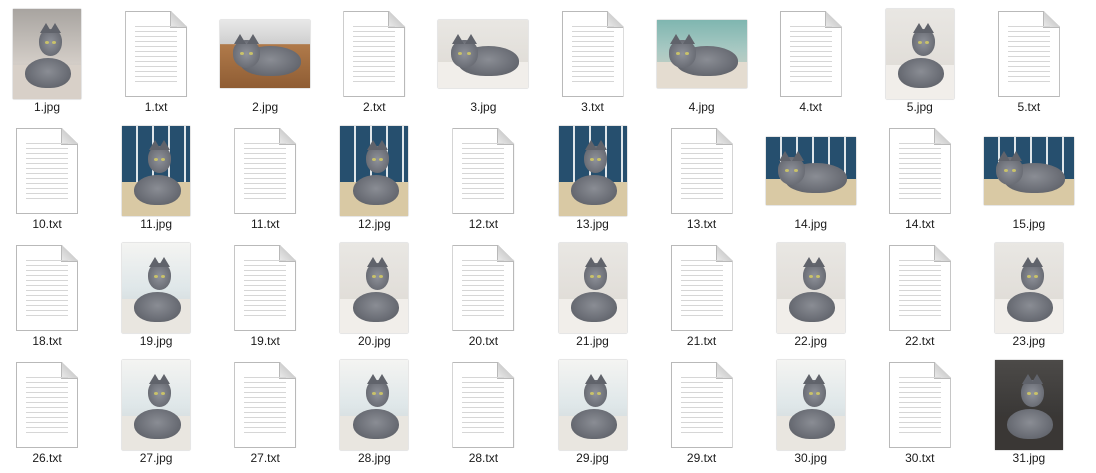 This screenshot has width=1096, height=473. I want to click on file-item-text: 10.txt, so click(48, 179).